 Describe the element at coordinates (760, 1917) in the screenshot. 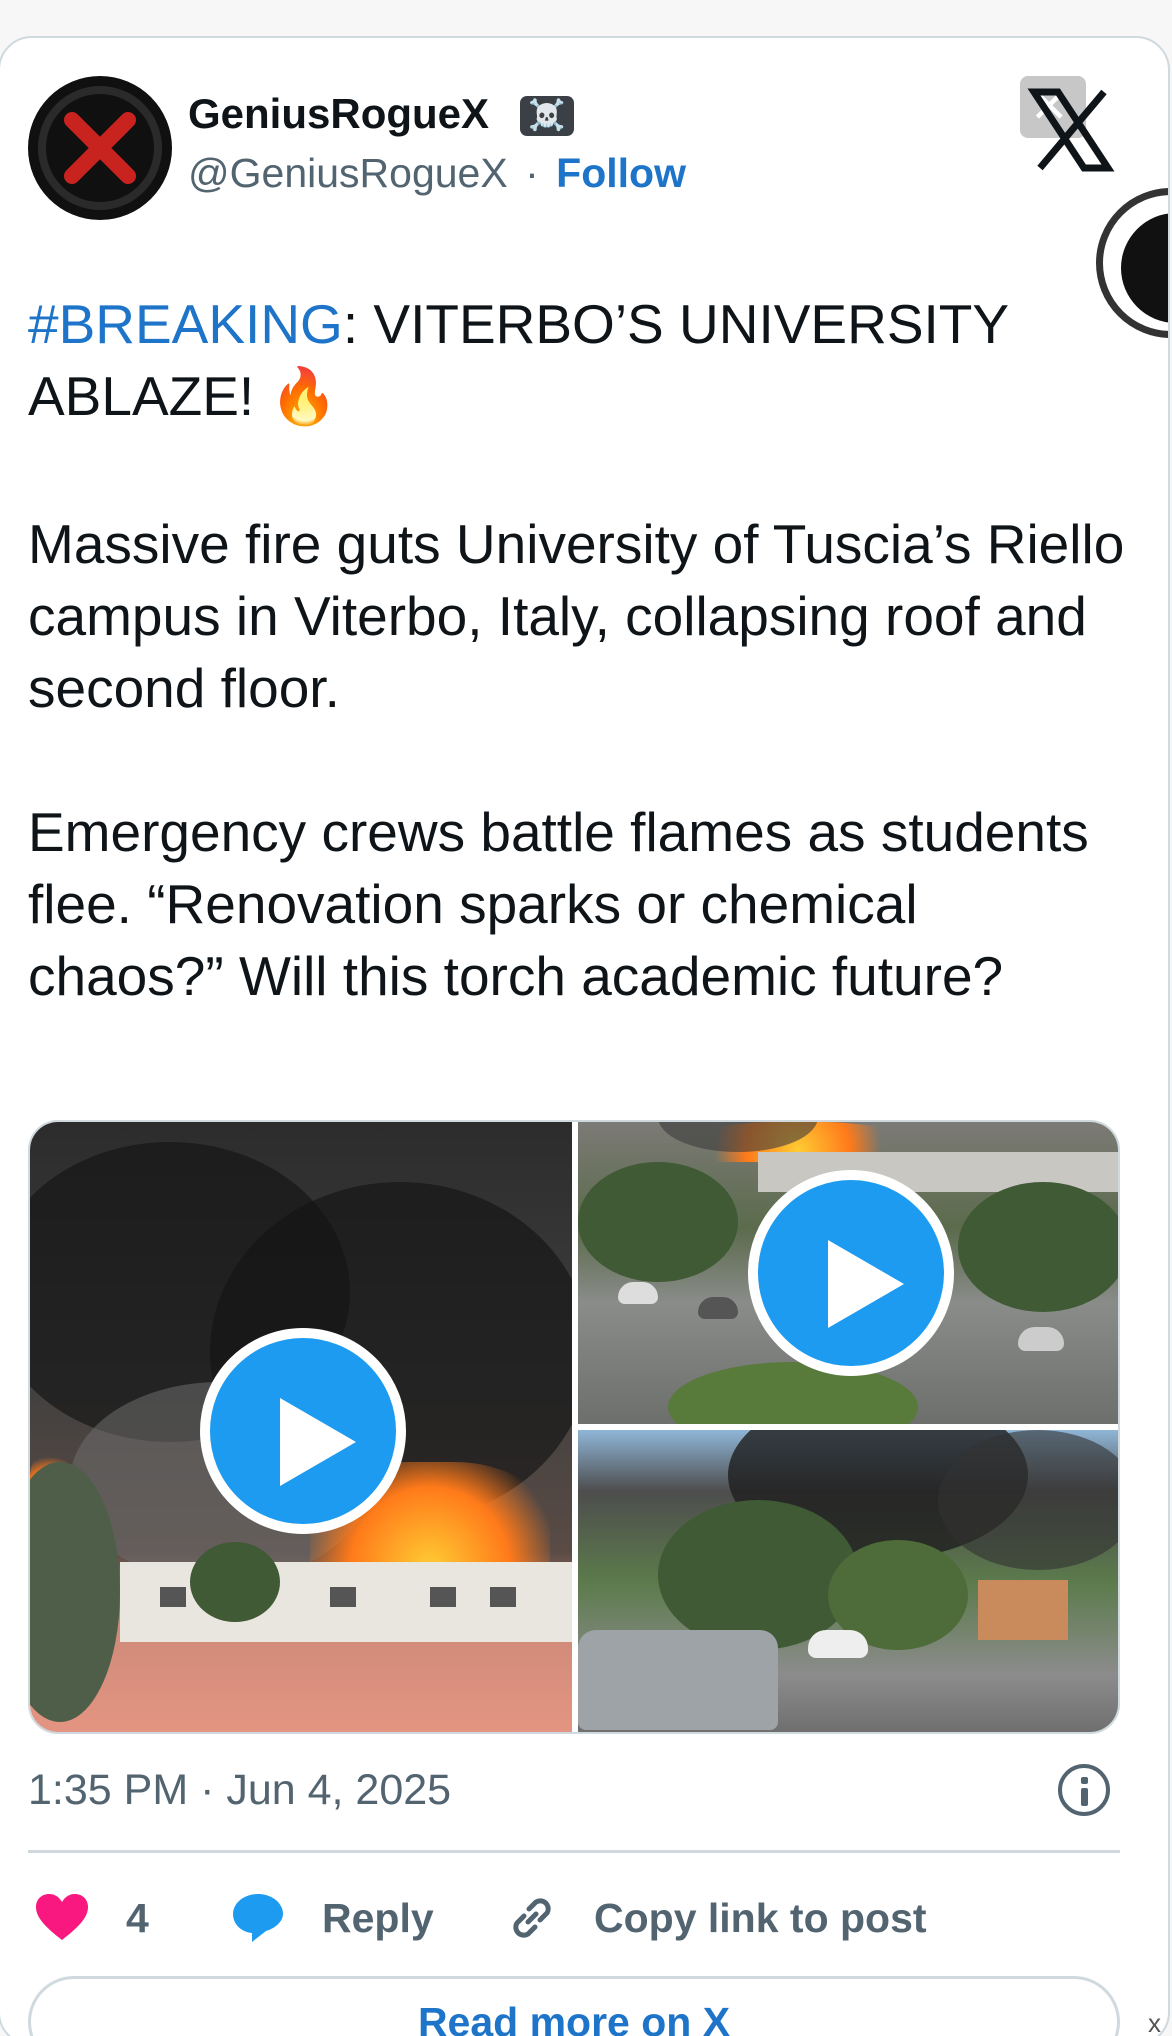

I see `copy-link-label: Copy link to post` at that location.